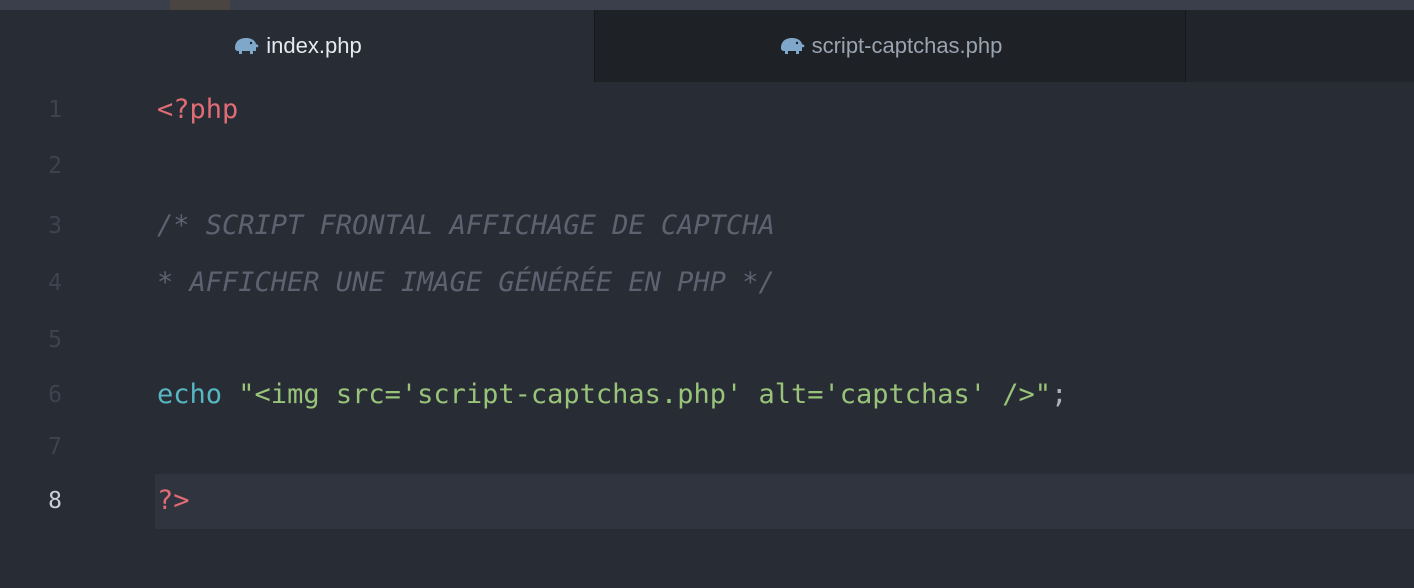 Image resolution: width=1414 pixels, height=588 pixels. What do you see at coordinates (55, 226) in the screenshot?
I see `line-number: 3` at bounding box center [55, 226].